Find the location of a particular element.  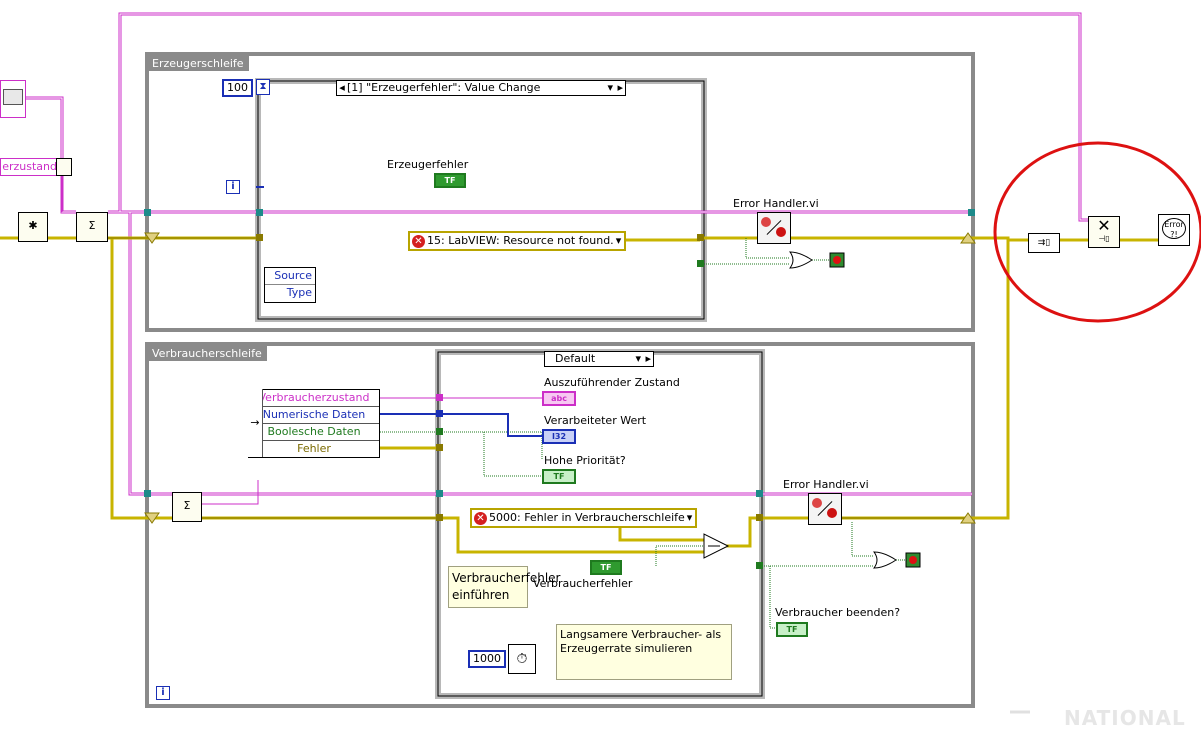

consumer-error-text: 5000: Fehler in Verbraucherschleife is located at coordinates (587, 517).